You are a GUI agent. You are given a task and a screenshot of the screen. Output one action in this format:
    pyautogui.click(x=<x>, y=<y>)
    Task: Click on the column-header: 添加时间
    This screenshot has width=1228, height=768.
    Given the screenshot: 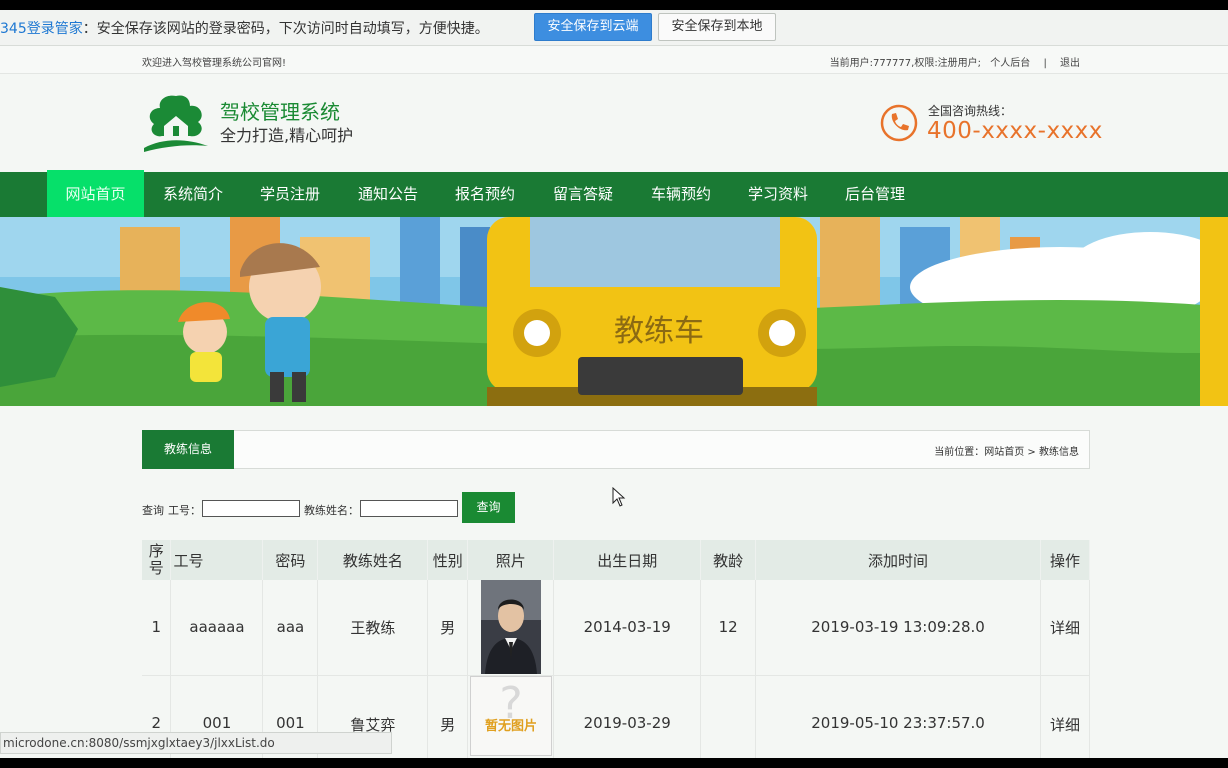 What is the action you would take?
    pyautogui.click(x=898, y=560)
    